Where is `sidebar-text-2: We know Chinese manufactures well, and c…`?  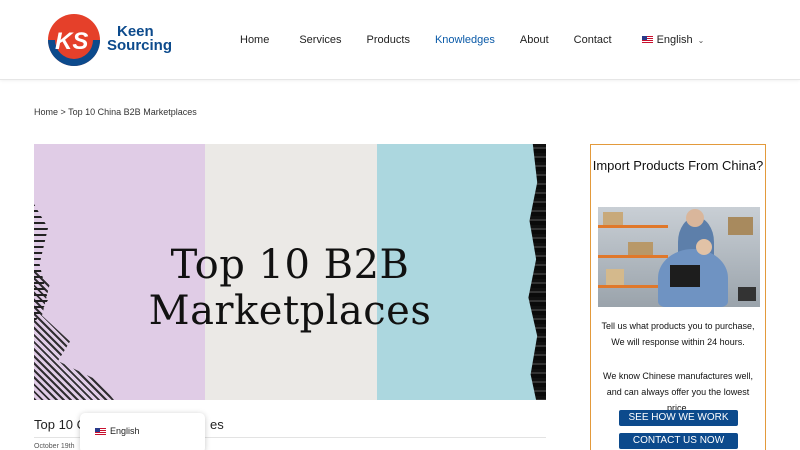
sidebar-text-2: We know Chinese manufactures well, and c… is located at coordinates (678, 392).